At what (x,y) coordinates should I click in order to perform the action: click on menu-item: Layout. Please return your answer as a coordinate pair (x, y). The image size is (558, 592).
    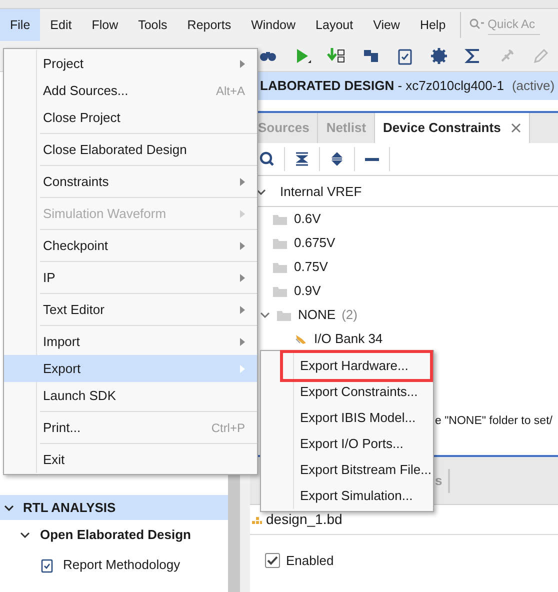
    Looking at the image, I should click on (335, 25).